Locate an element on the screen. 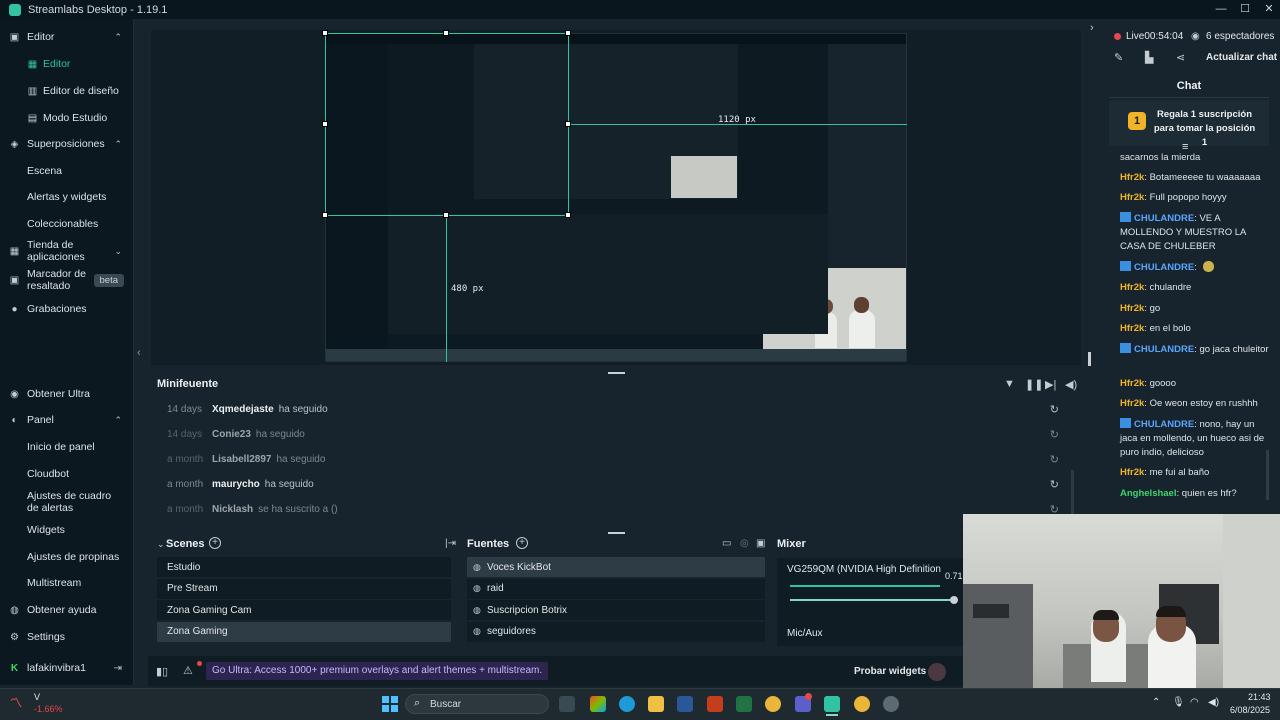 Image resolution: width=1280 pixels, height=720 pixels. source-lock-icon: ◎ is located at coordinates (744, 543).